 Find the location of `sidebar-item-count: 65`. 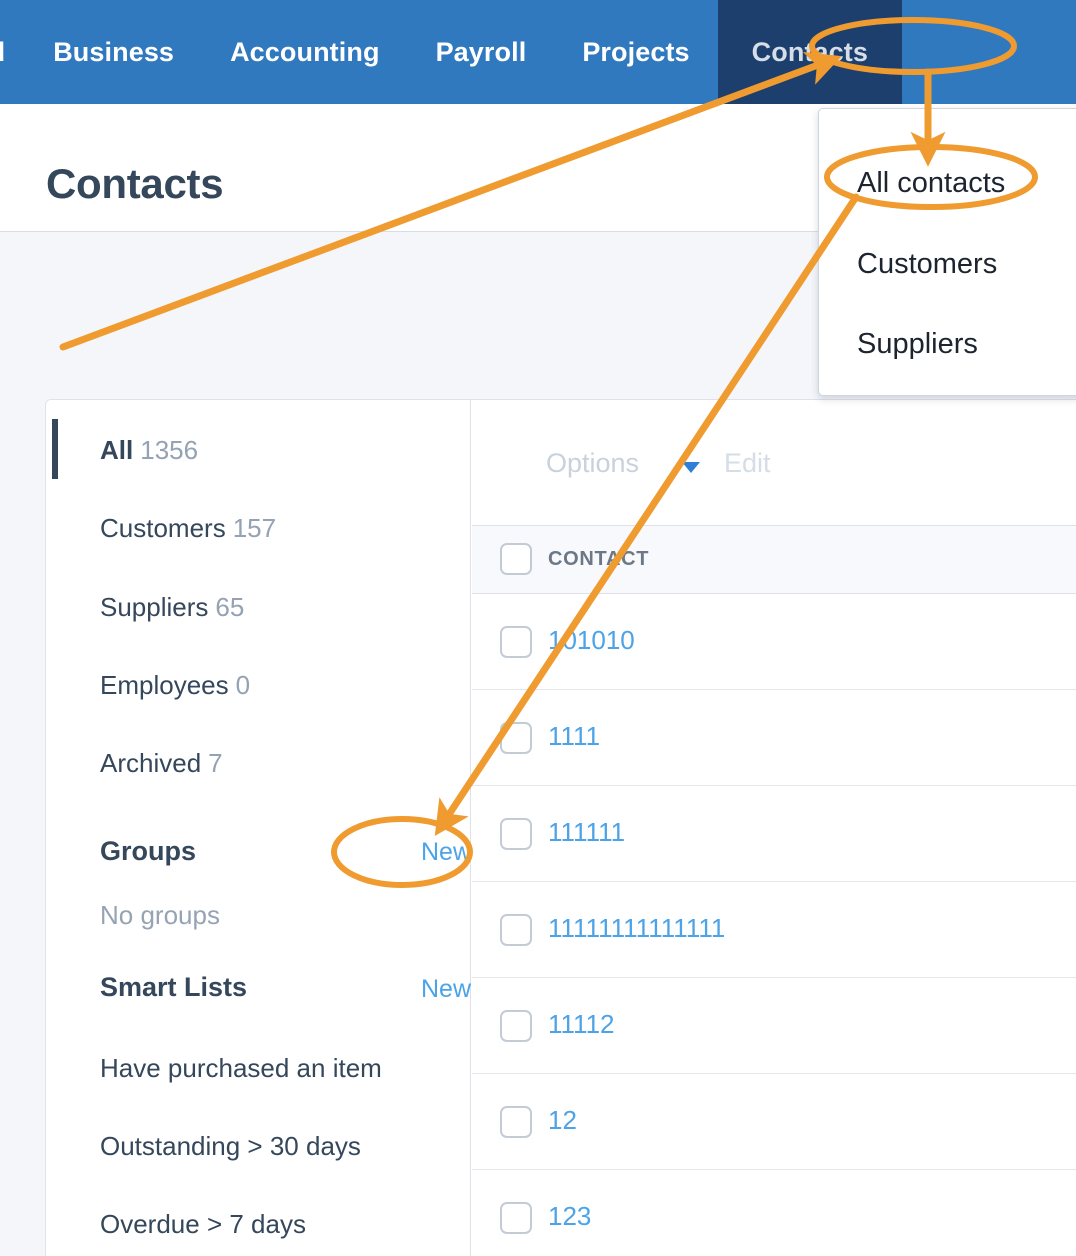

sidebar-item-count: 65 is located at coordinates (230, 607).